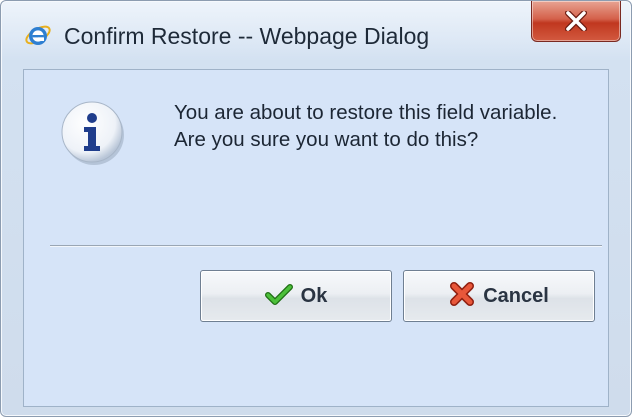 Image resolution: width=632 pixels, height=417 pixels. What do you see at coordinates (93, 133) in the screenshot?
I see `info-icon` at bounding box center [93, 133].